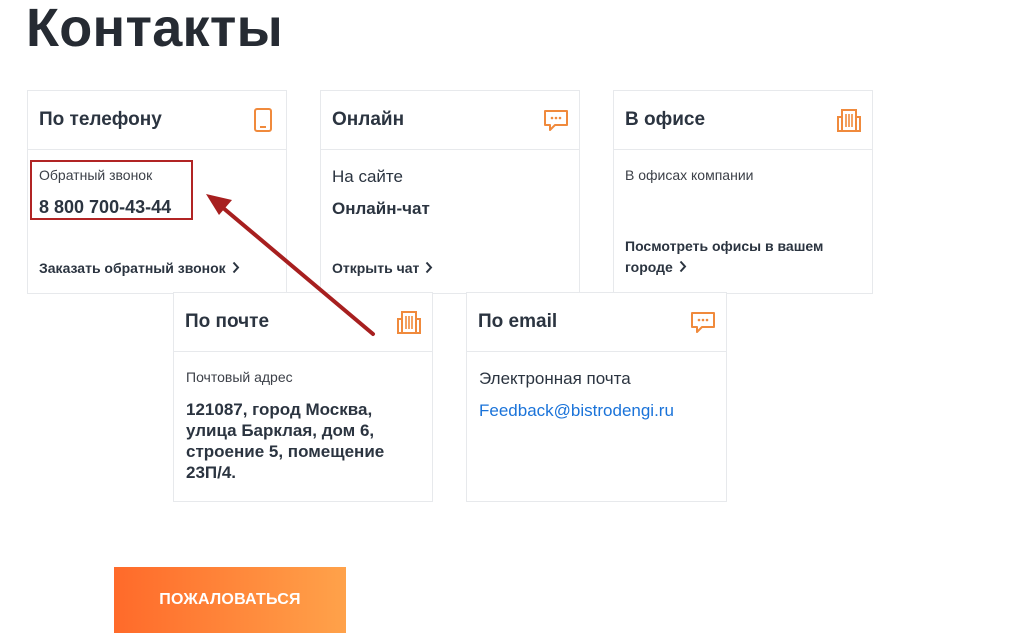 This screenshot has width=1023, height=642. Describe the element at coordinates (596, 322) in the screenshot. I see `email-card-header: По email` at that location.